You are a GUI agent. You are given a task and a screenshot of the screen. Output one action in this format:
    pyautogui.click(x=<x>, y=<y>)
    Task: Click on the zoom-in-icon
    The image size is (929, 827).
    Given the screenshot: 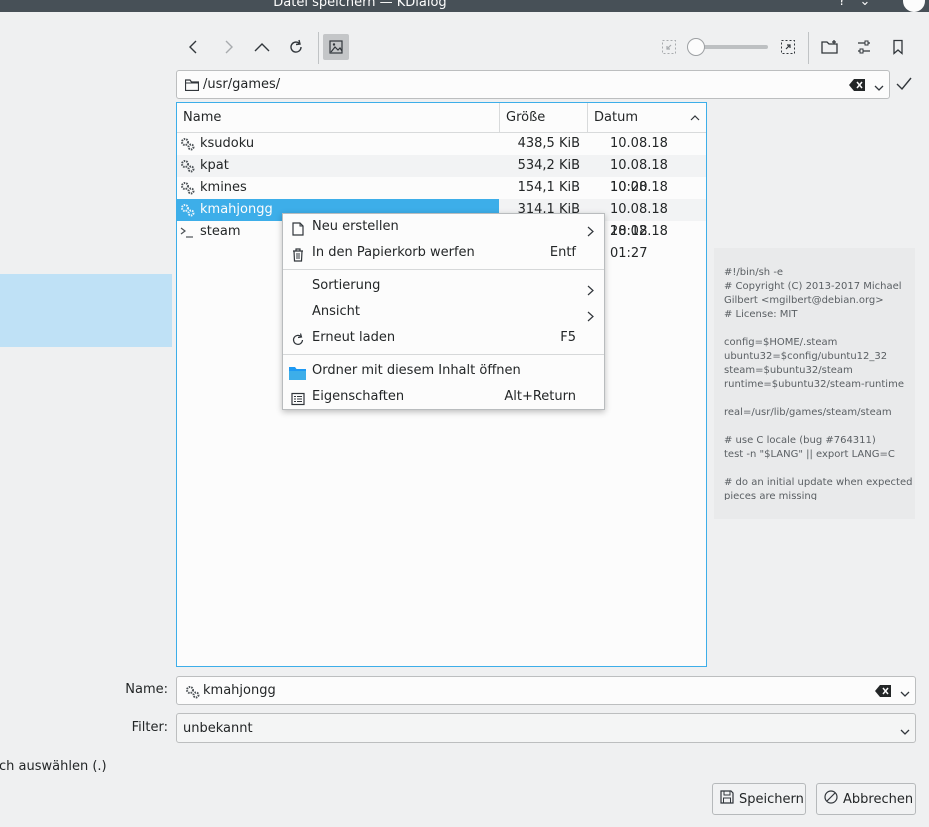 What is the action you would take?
    pyautogui.click(x=788, y=47)
    